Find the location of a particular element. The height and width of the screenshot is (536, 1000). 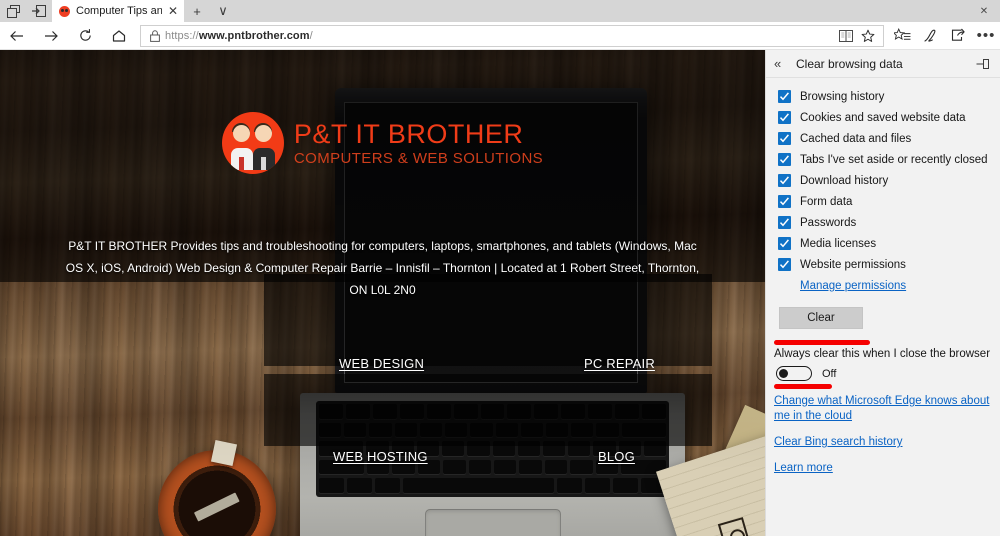

checkbox-row-browsing-history: Browsing history is located at coordinates (883, 96).